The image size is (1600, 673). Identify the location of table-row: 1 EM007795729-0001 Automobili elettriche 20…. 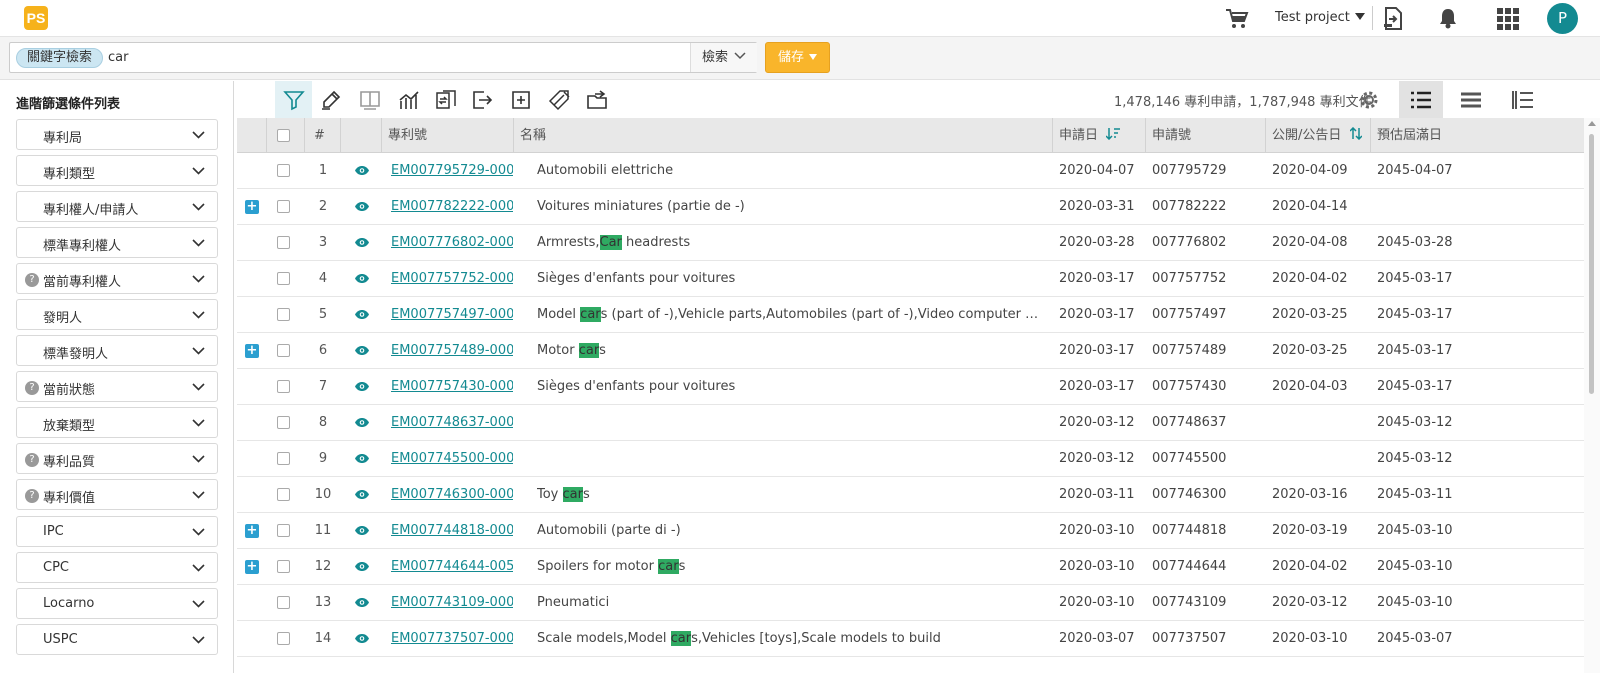
(910, 171).